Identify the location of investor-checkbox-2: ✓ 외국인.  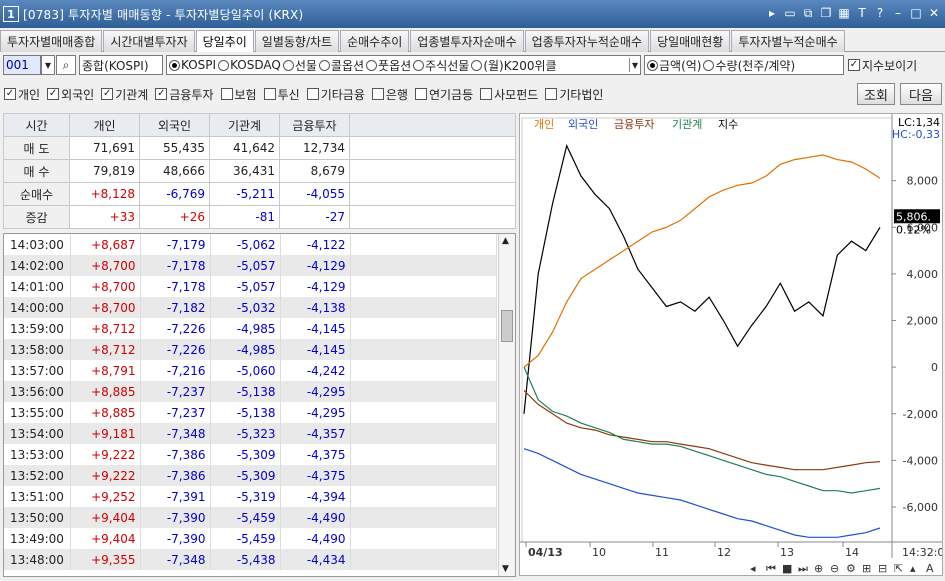
(70, 94).